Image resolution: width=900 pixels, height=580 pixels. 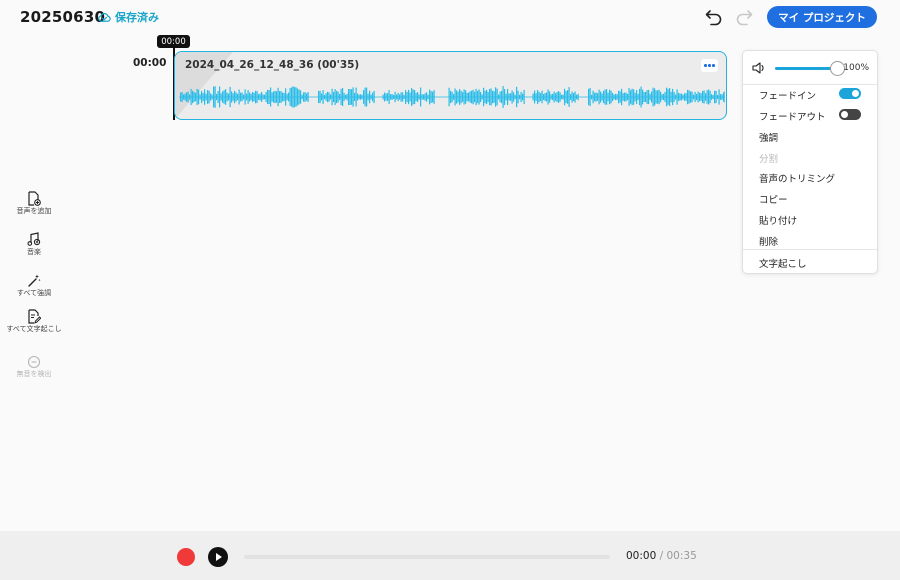 I want to click on menu-item-copy: コピー, so click(x=773, y=199).